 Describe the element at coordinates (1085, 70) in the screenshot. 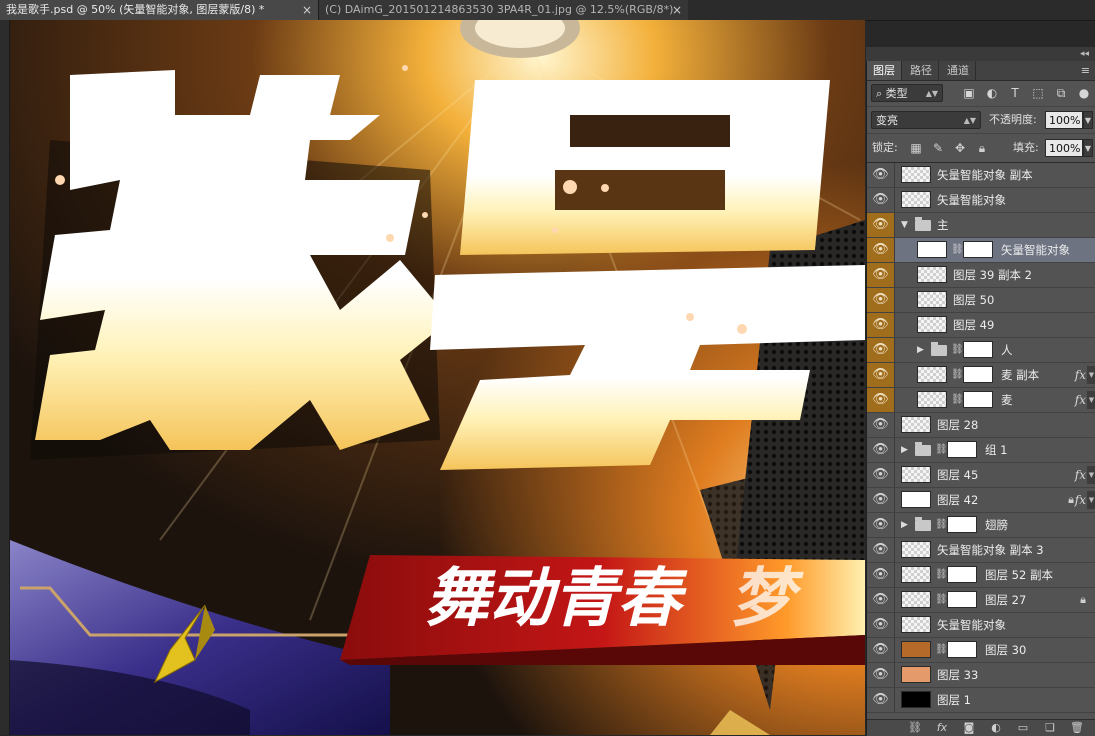

I see `panel-menu-icon: ≡` at that location.